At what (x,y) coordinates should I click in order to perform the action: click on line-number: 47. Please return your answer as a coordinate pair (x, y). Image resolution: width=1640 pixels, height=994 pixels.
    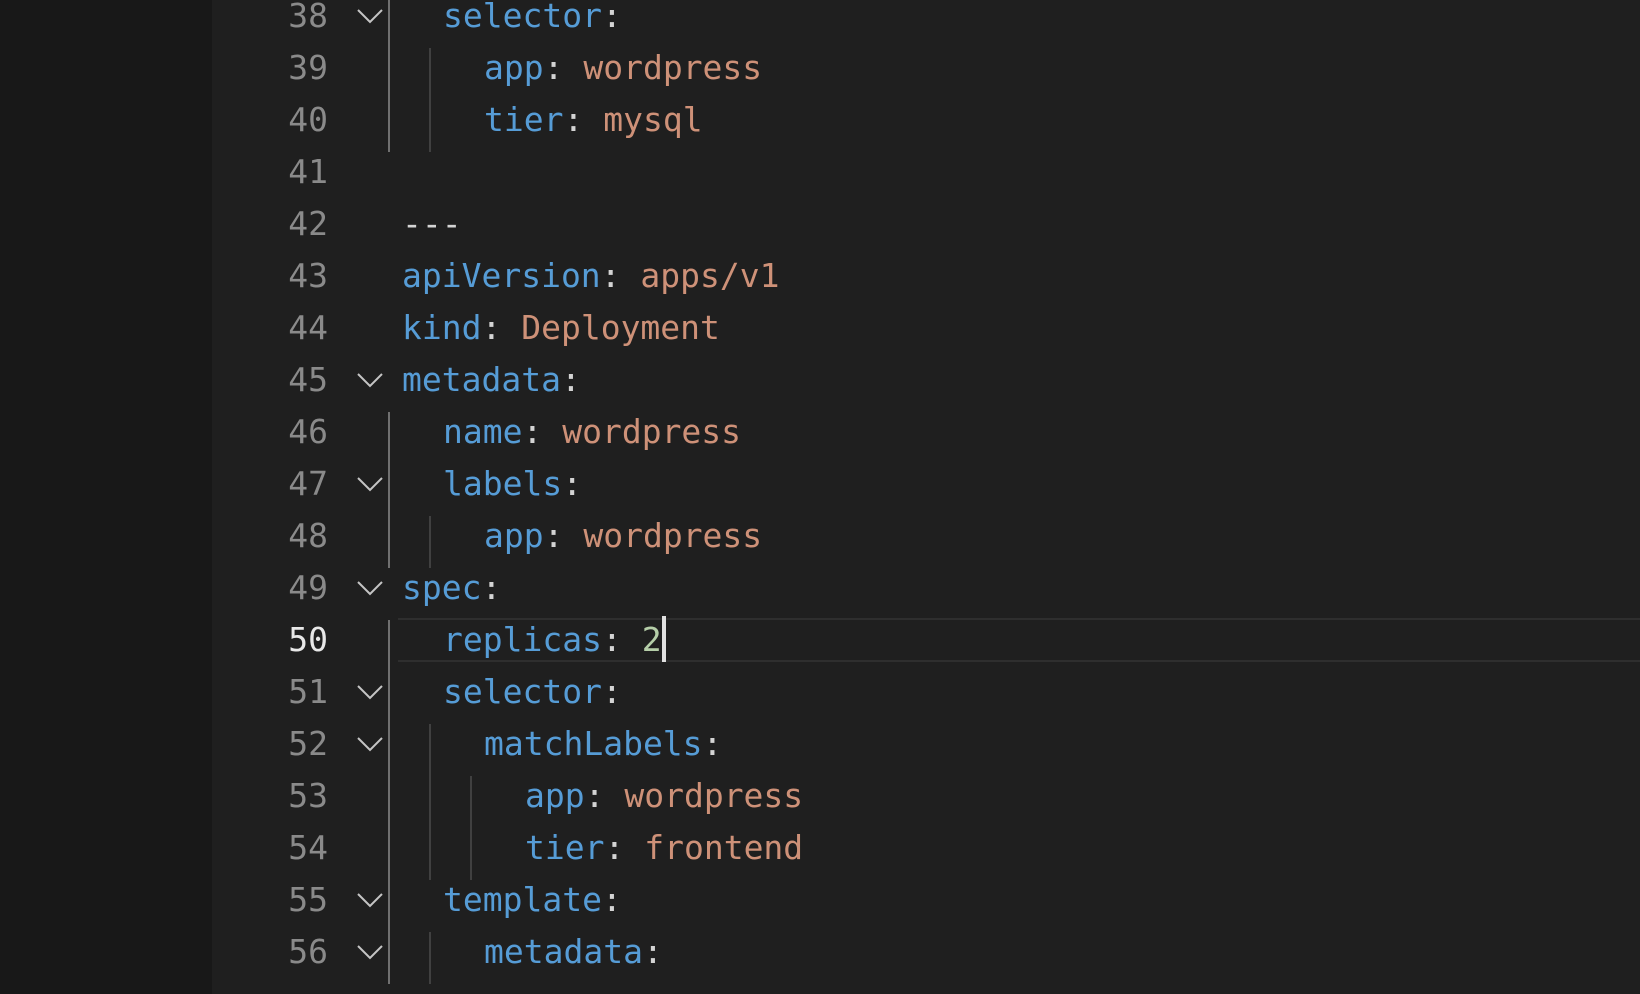
    Looking at the image, I should click on (308, 483).